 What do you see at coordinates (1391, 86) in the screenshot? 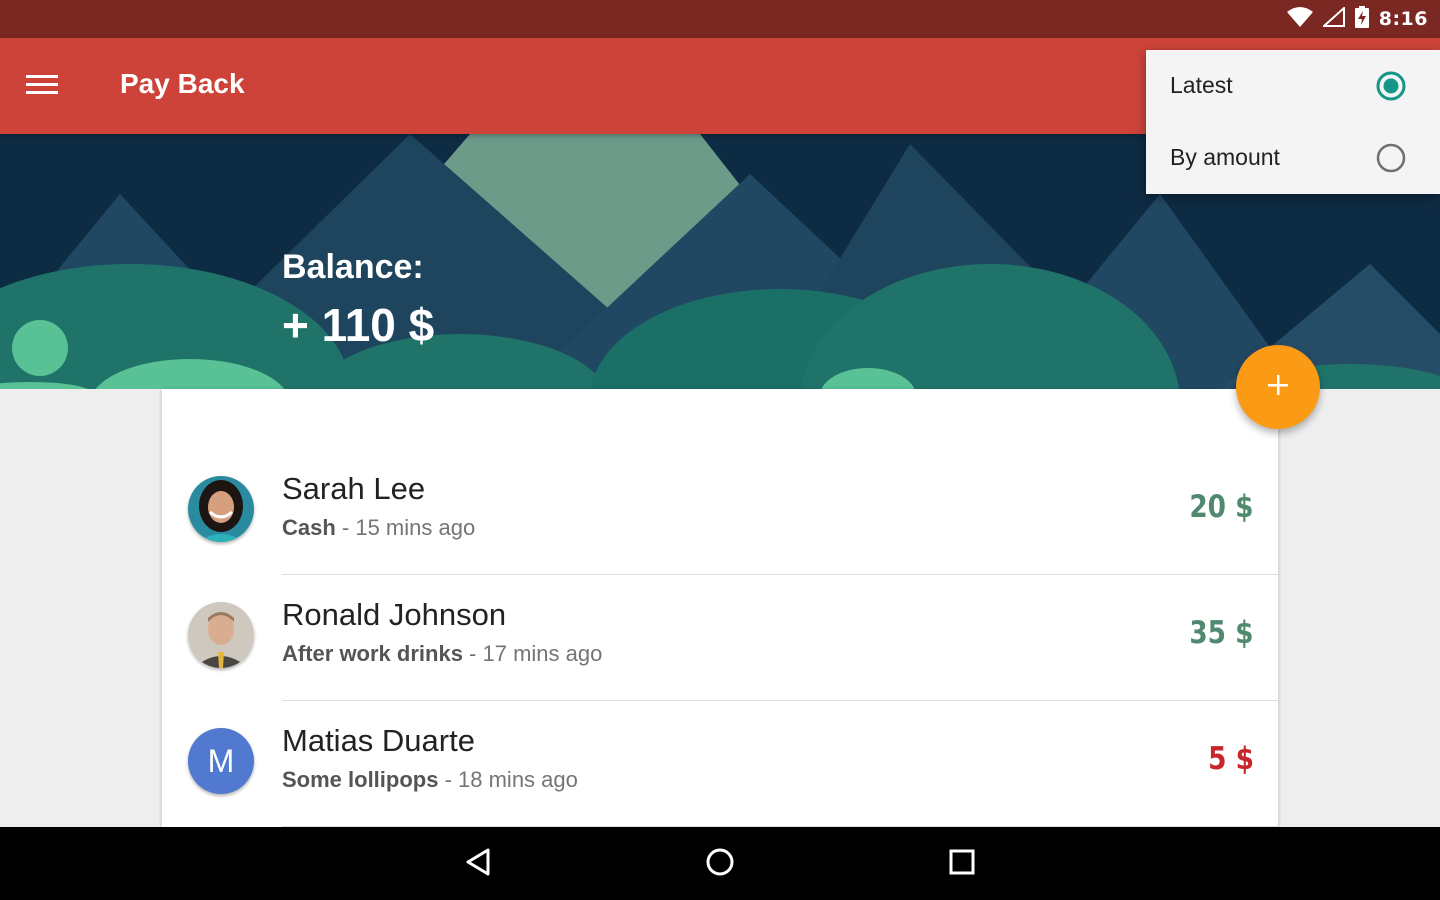
I see `radio-selected-icon` at bounding box center [1391, 86].